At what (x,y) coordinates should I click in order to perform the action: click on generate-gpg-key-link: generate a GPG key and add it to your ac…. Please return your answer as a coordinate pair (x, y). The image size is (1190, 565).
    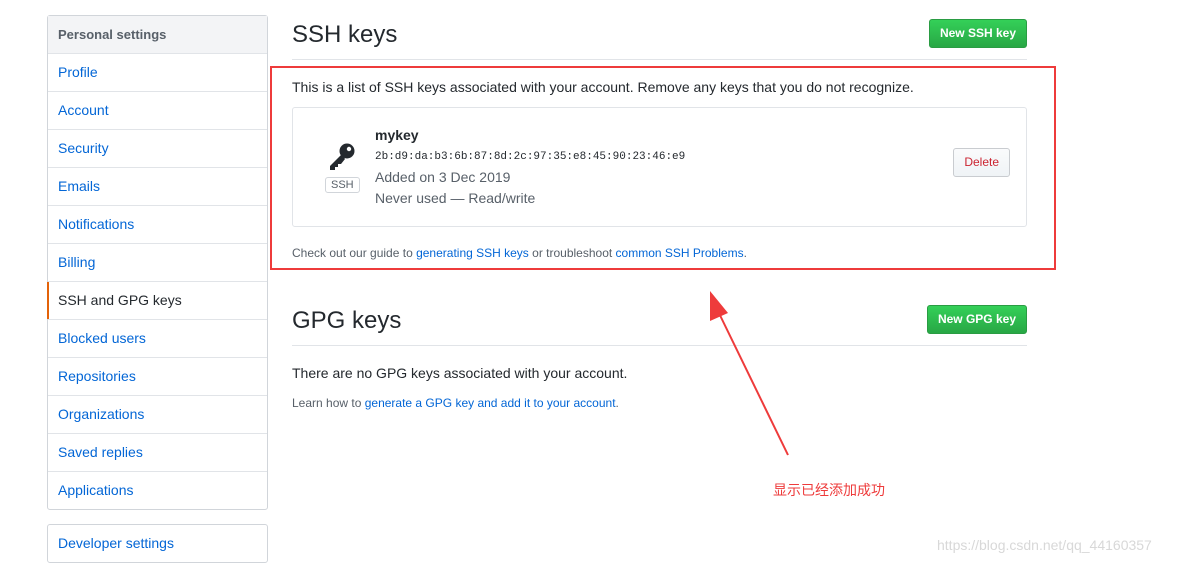
    Looking at the image, I should click on (490, 403).